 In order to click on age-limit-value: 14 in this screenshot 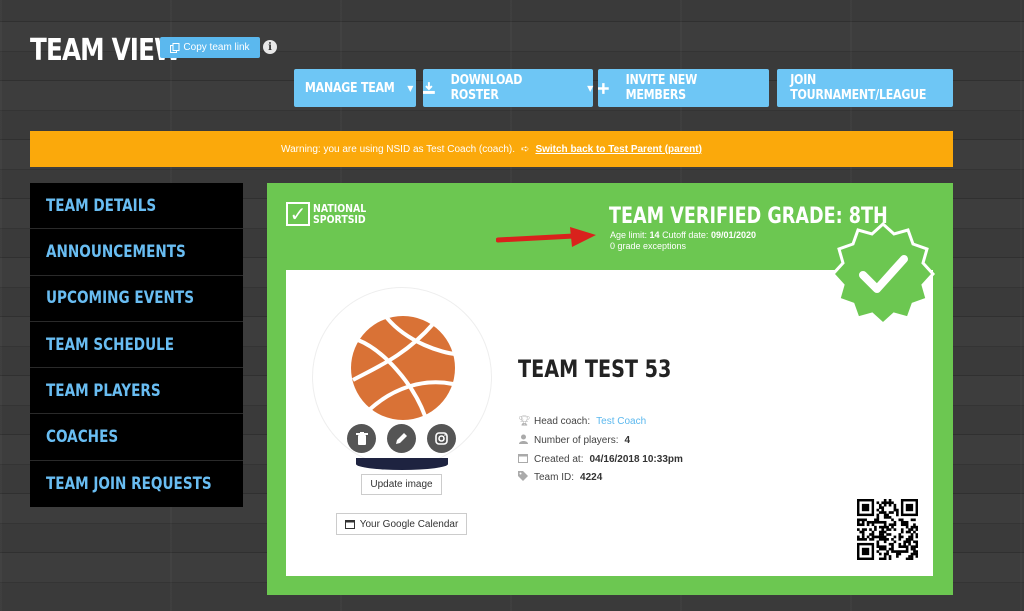, I will do `click(654, 235)`.